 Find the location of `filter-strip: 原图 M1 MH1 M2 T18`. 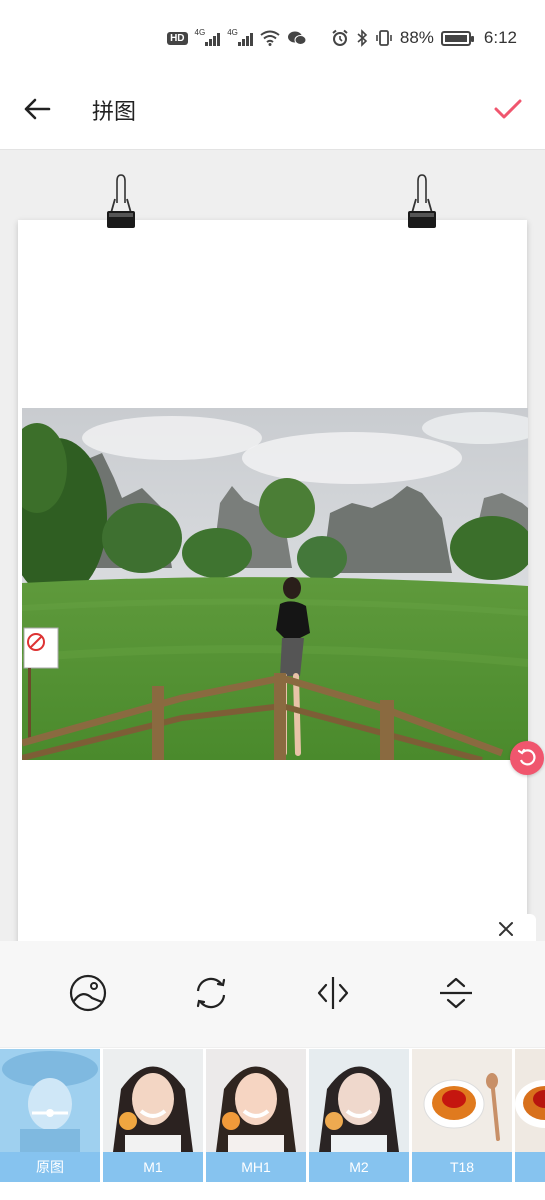

filter-strip: 原图 M1 MH1 M2 T18 is located at coordinates (272, 1115).